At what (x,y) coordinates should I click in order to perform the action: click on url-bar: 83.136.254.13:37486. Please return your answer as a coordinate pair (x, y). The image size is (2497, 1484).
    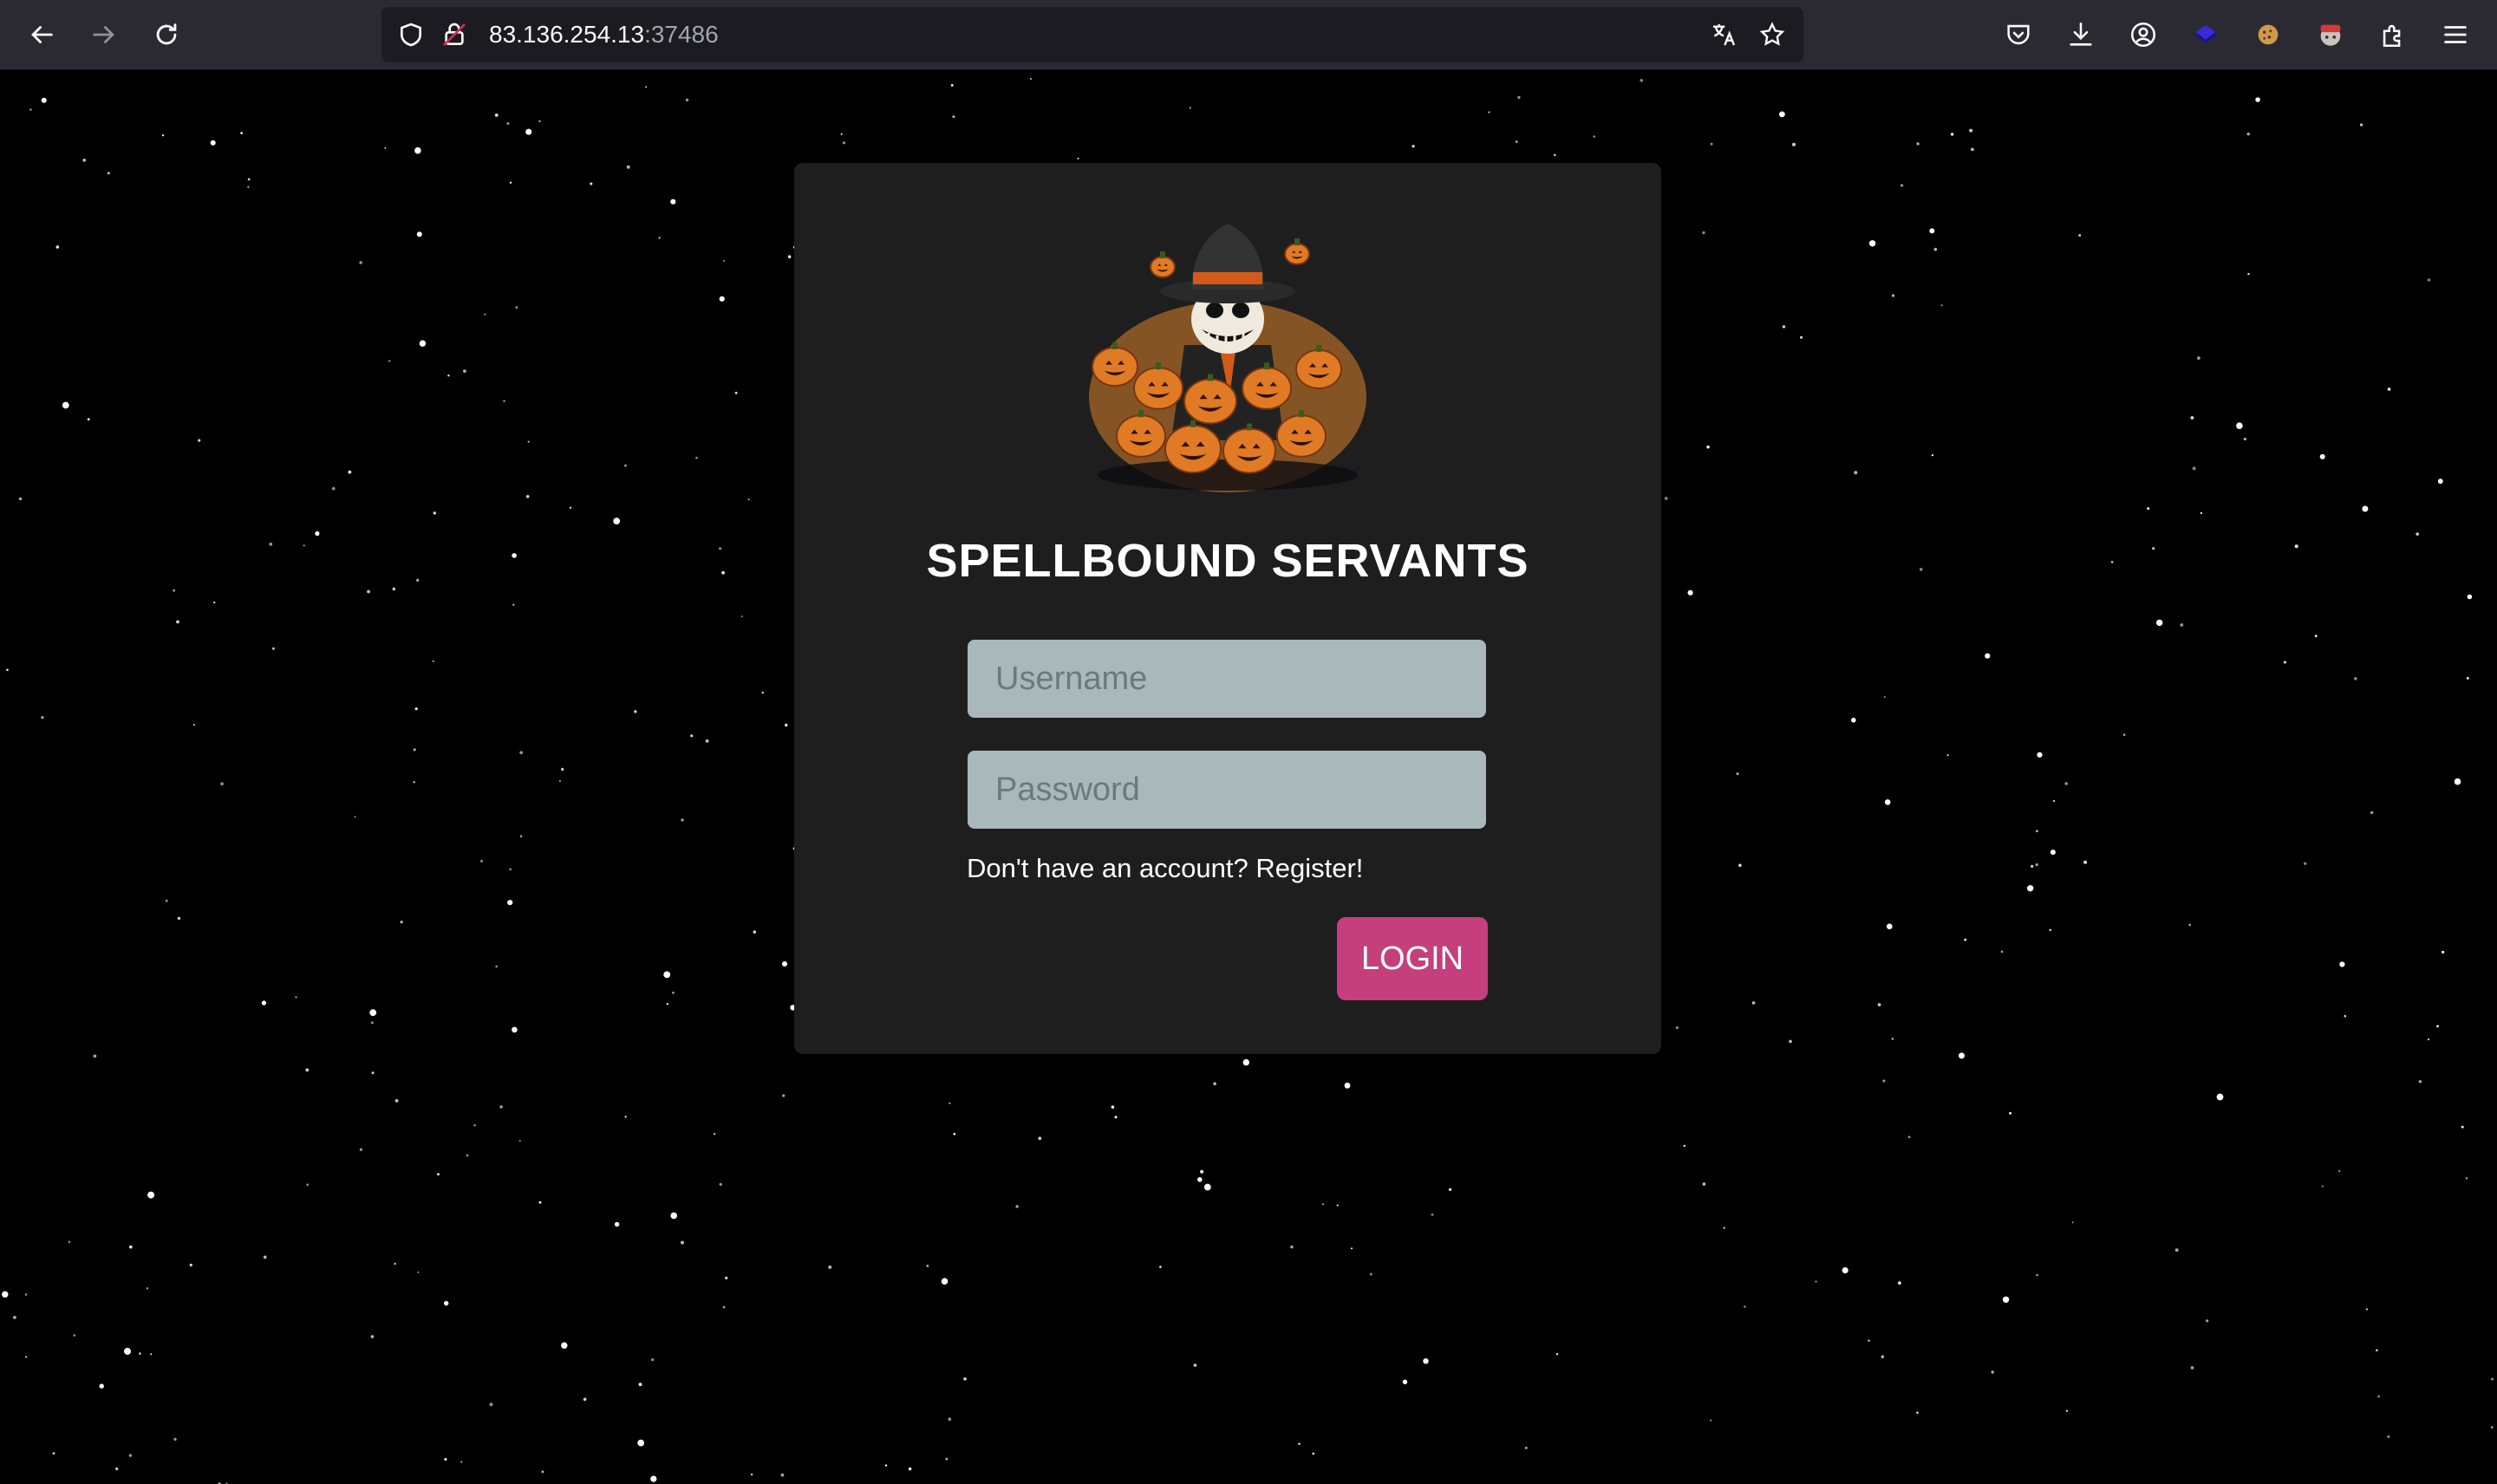
    Looking at the image, I should click on (1092, 34).